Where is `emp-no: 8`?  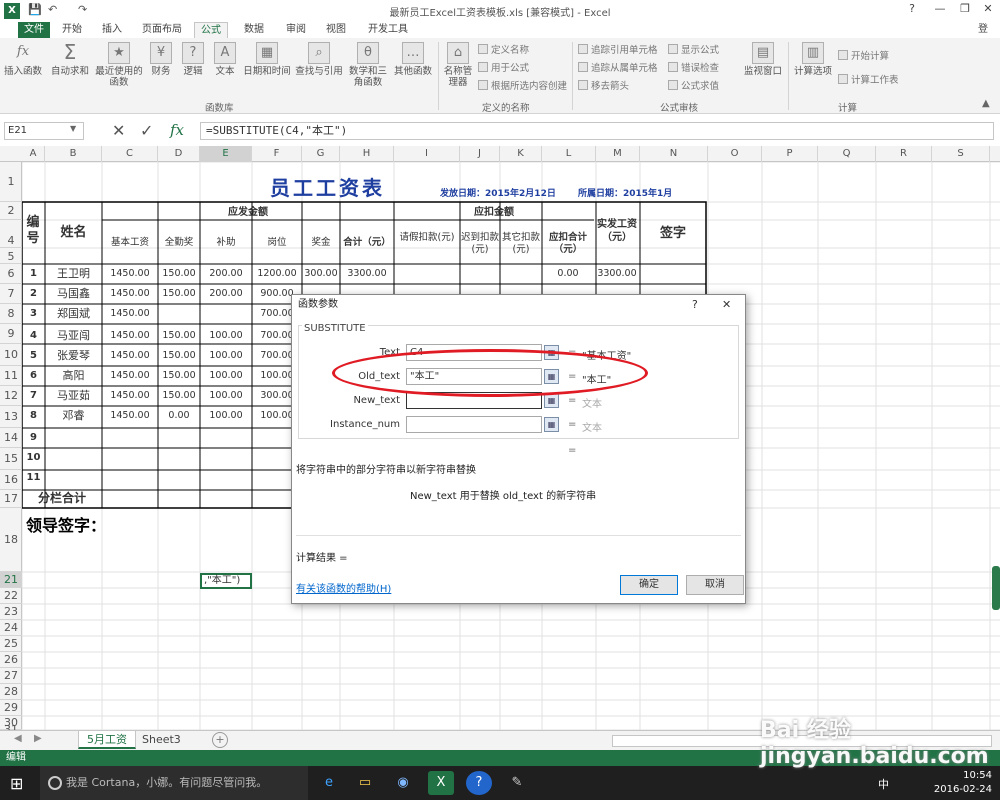 emp-no: 8 is located at coordinates (33, 416).